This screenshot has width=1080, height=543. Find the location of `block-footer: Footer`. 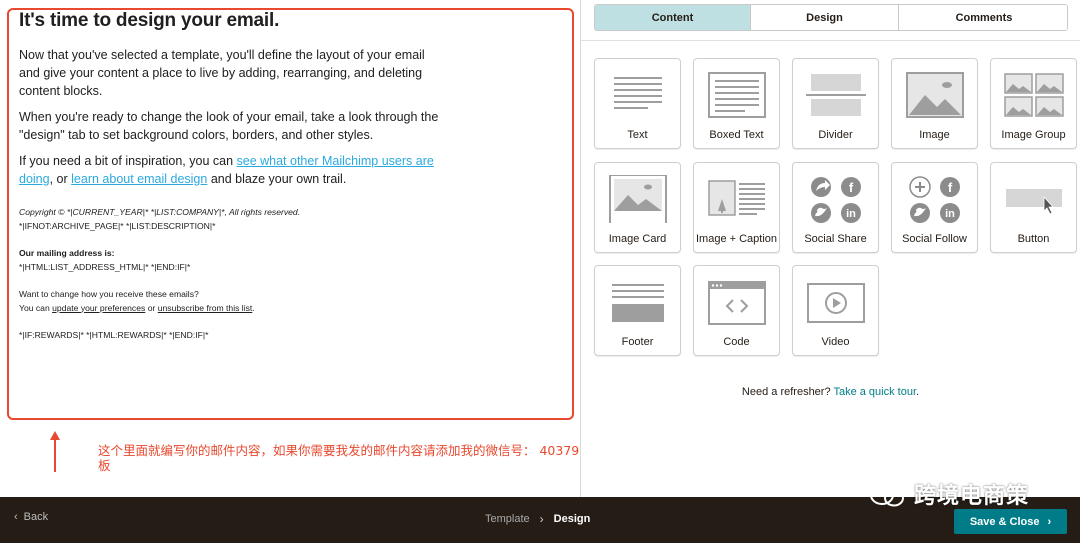

block-footer: Footer is located at coordinates (637, 310).